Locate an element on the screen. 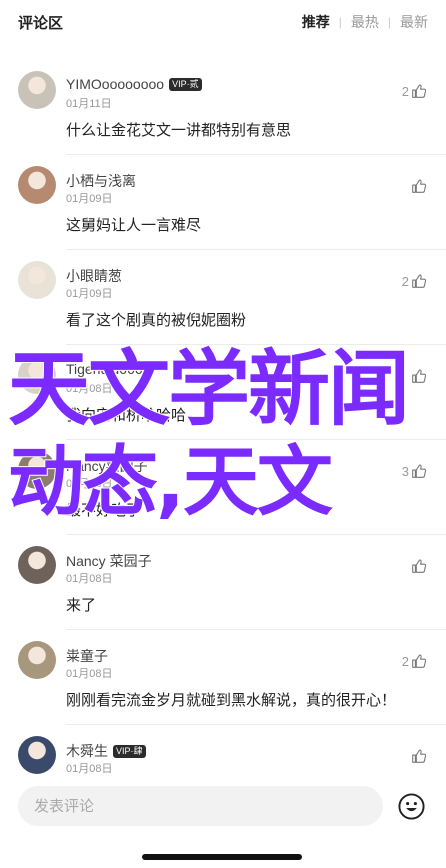 The width and height of the screenshot is (446, 868). tab-hottest: 最热 is located at coordinates (365, 22).